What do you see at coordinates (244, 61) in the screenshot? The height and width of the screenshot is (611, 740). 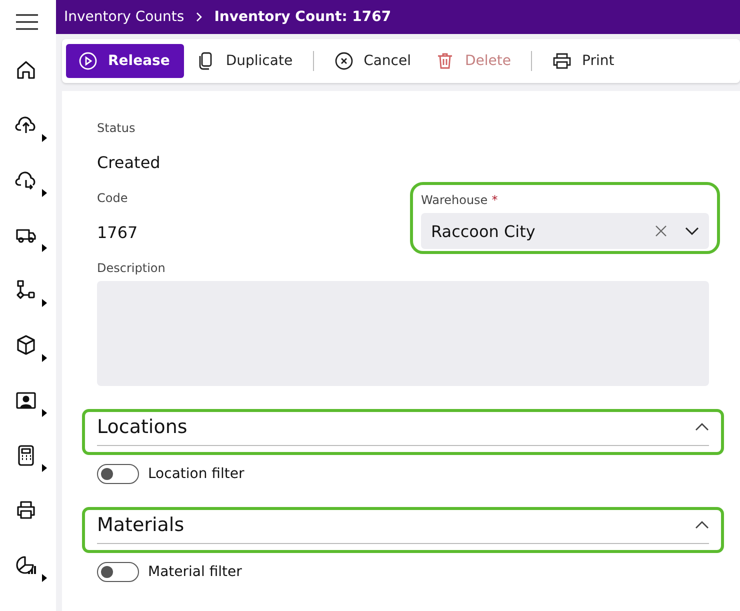 I see `toolbar-button: Duplicate` at bounding box center [244, 61].